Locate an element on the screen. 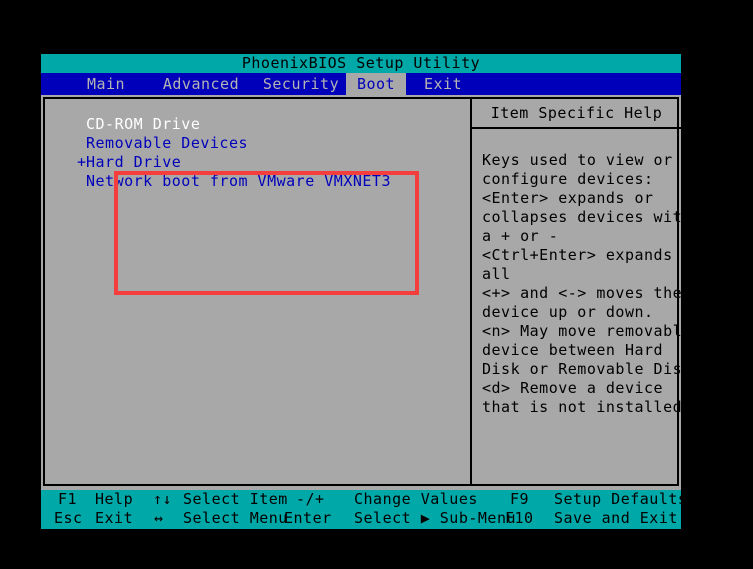  tab-boot: Boot is located at coordinates (376, 84).